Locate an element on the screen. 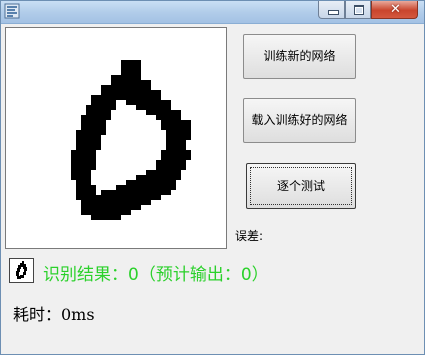 The image size is (425, 355). app-icon is located at coordinates (12, 11).